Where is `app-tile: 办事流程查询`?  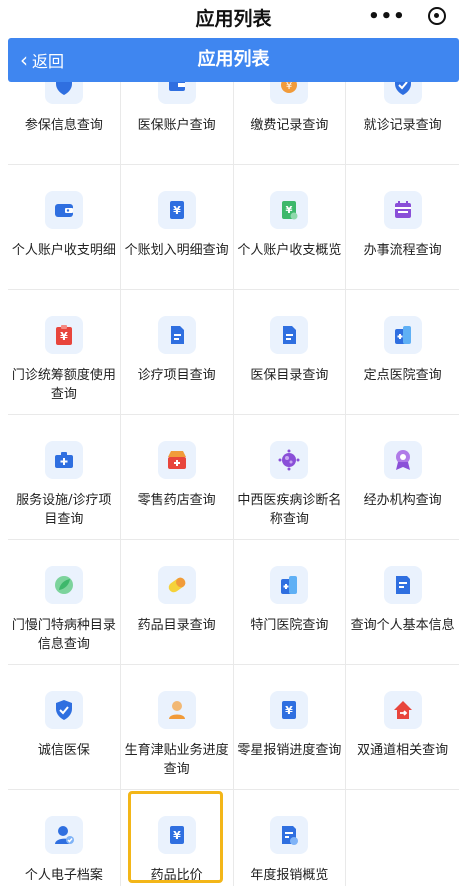
app-tile: 办事流程查询 is located at coordinates (402, 227).